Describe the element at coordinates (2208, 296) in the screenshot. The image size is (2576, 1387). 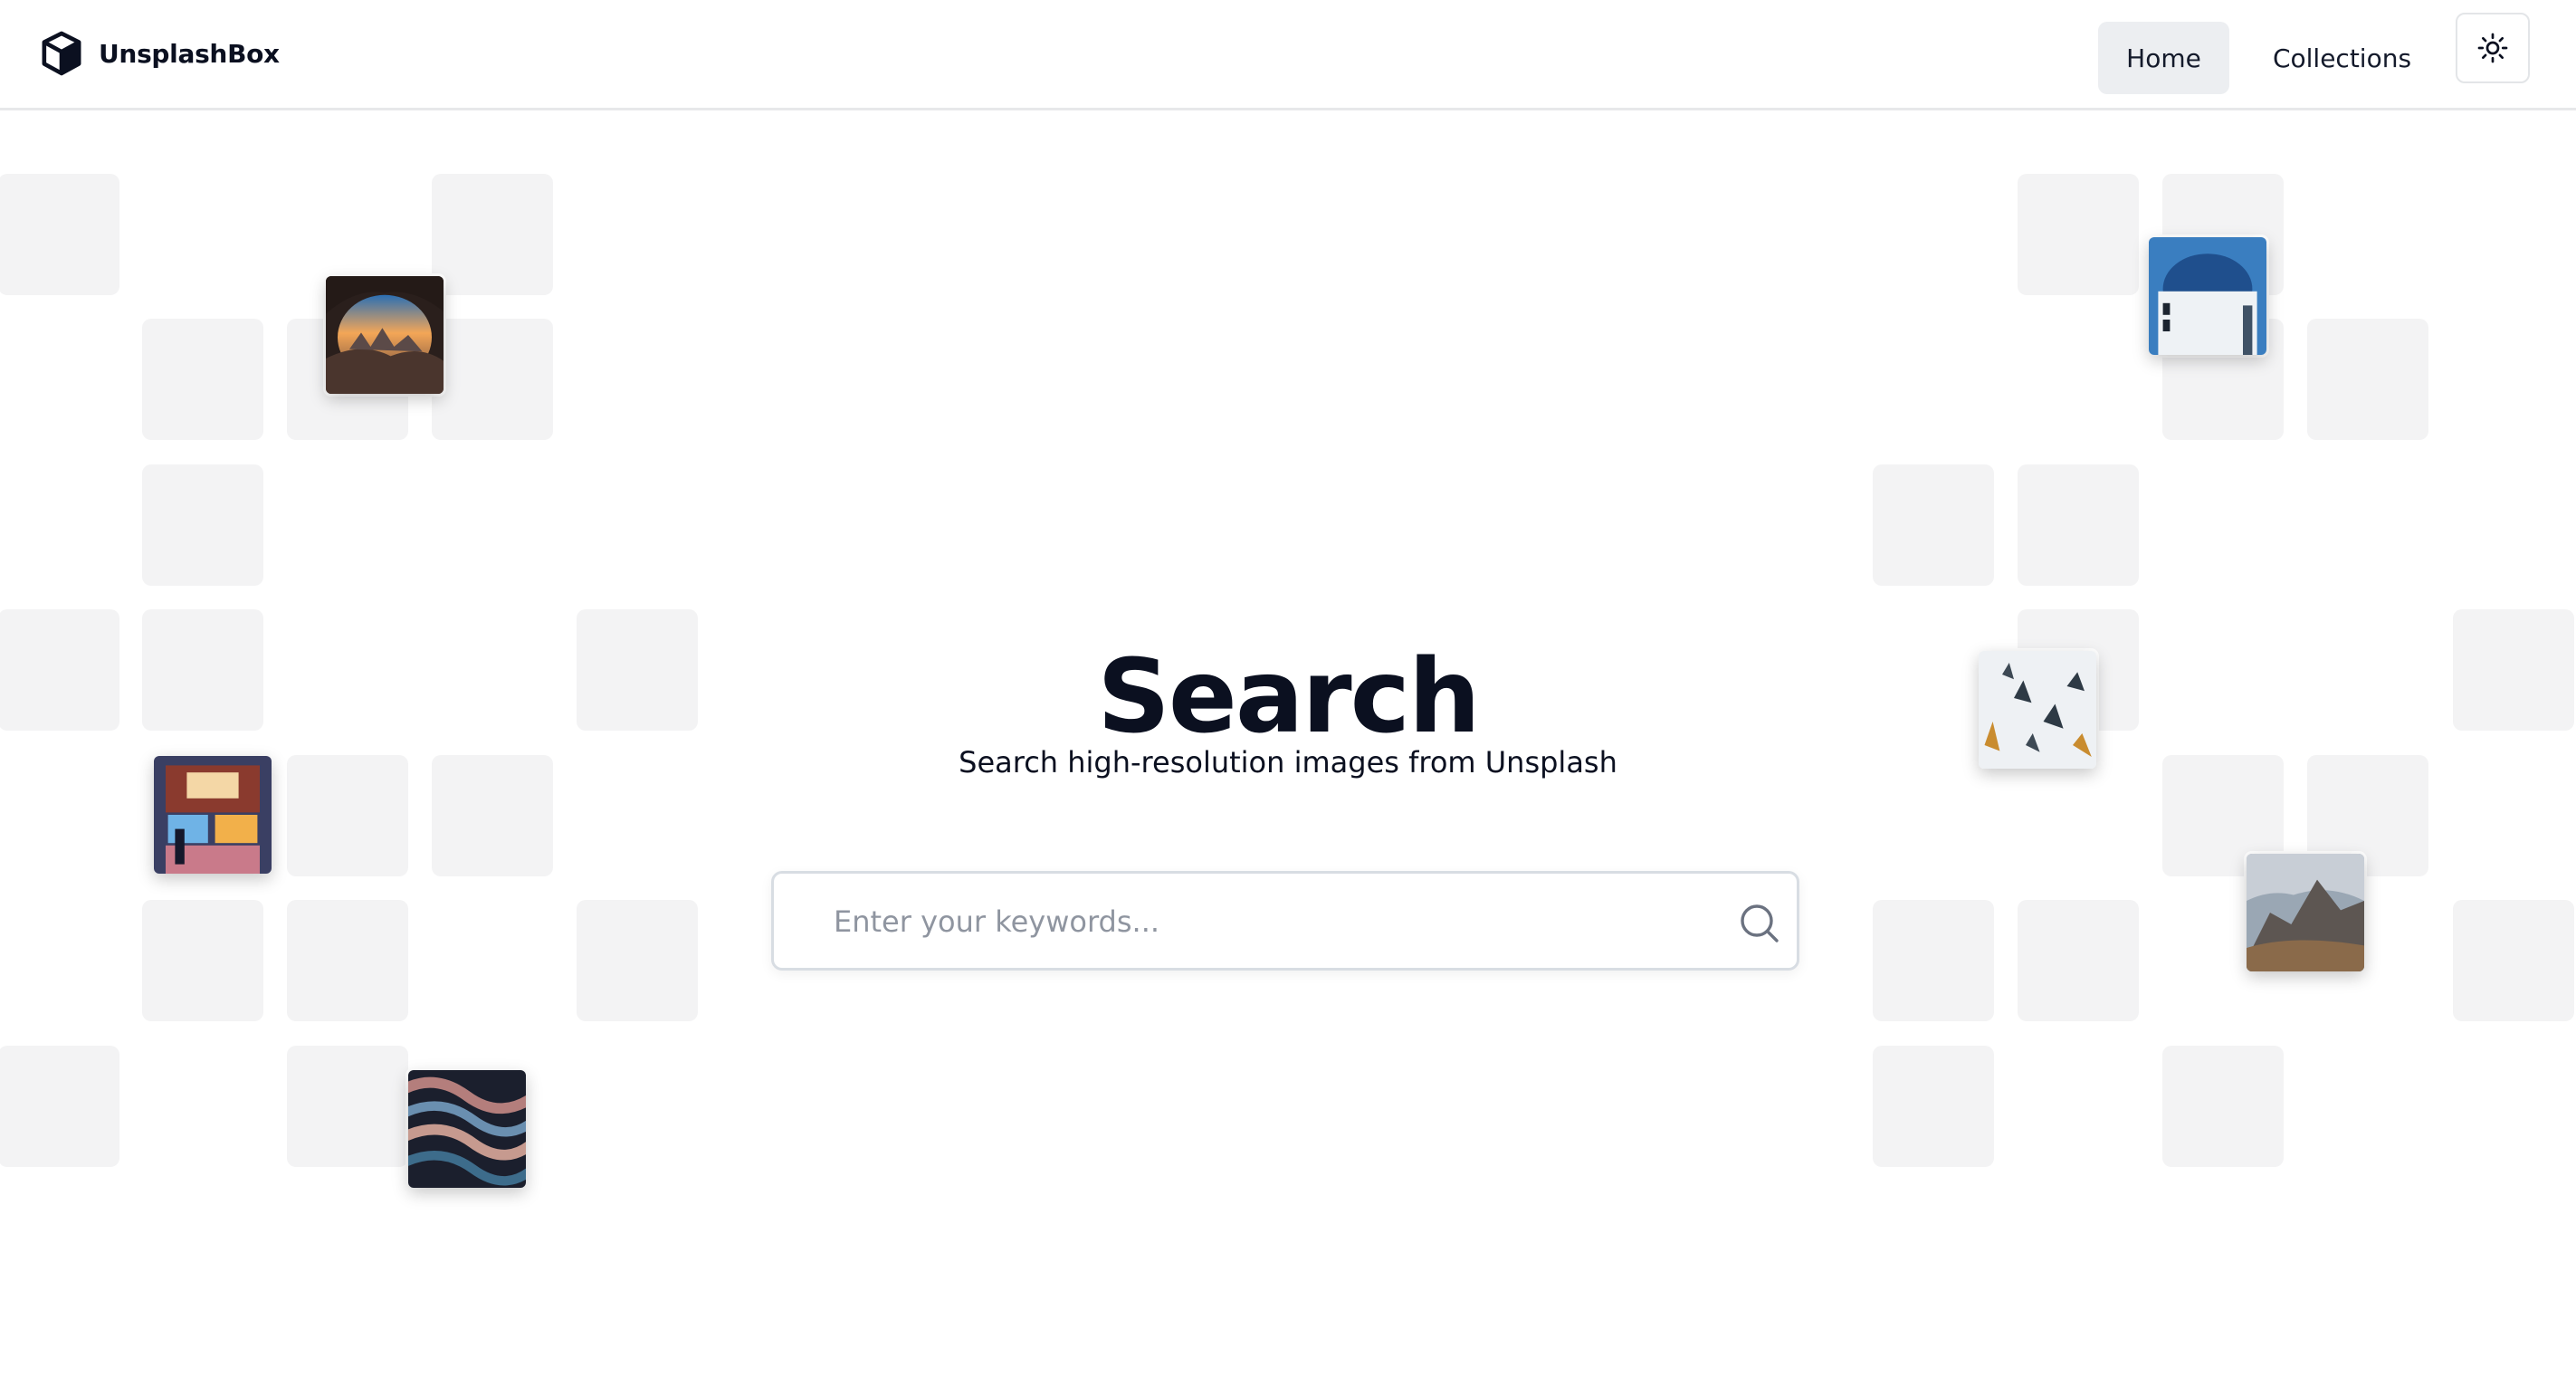
I see `photo-blue-dome` at that location.